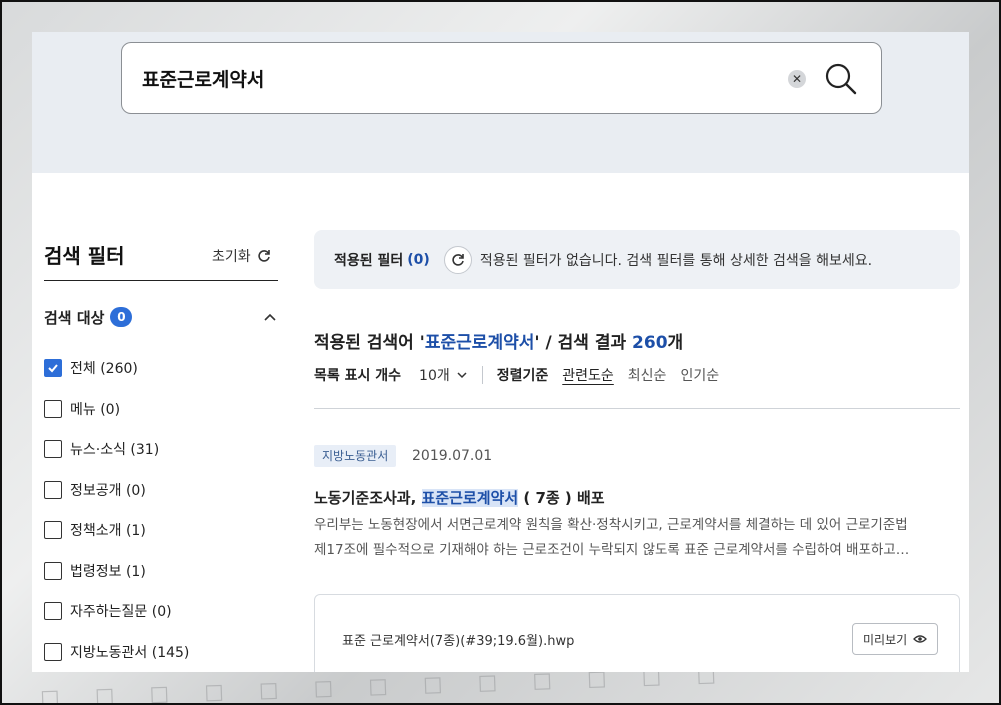  What do you see at coordinates (797, 79) in the screenshot?
I see `clear-search-button: ✕` at bounding box center [797, 79].